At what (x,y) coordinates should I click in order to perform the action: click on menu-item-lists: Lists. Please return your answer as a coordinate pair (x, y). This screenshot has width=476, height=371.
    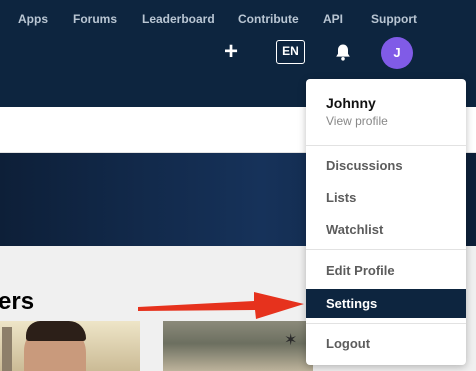
    Looking at the image, I should click on (386, 198).